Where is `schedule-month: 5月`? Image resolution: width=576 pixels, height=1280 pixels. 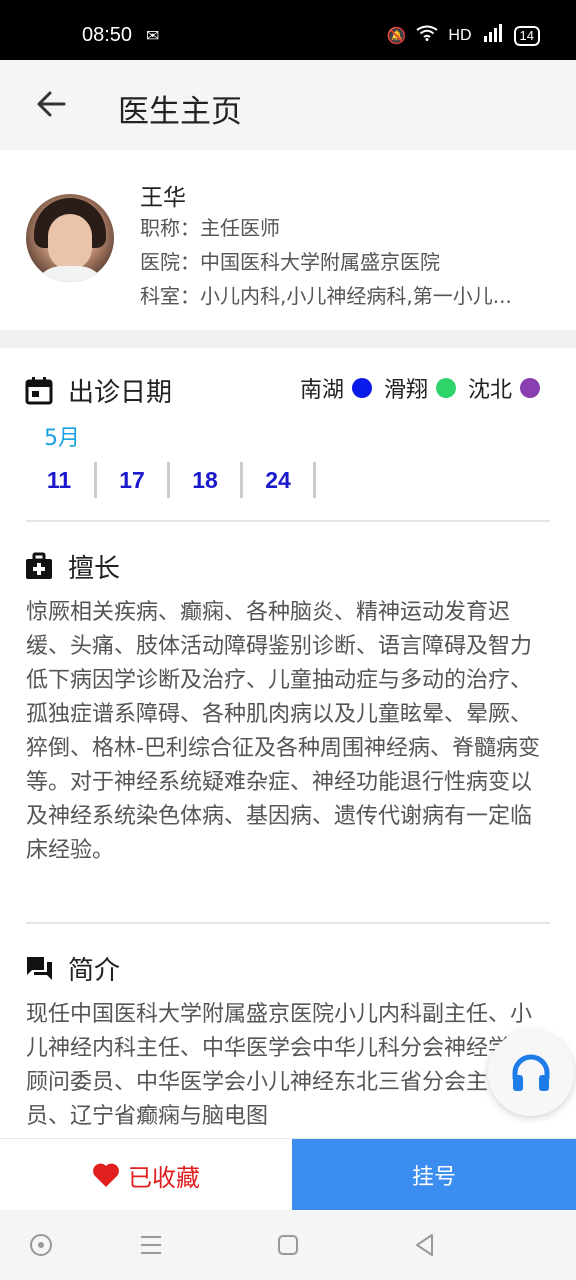
schedule-month: 5月 is located at coordinates (62, 438).